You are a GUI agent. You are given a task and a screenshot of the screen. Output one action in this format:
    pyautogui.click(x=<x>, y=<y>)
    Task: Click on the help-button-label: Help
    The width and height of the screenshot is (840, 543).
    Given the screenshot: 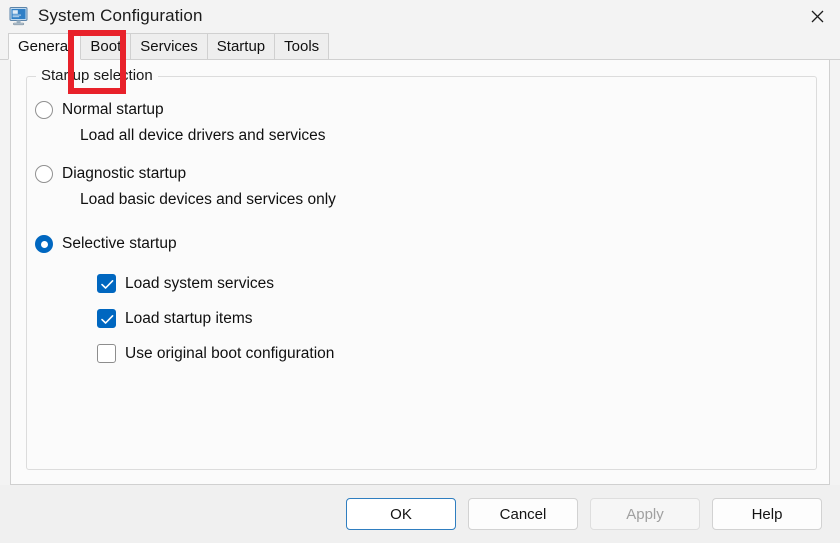 What is the action you would take?
    pyautogui.click(x=767, y=514)
    